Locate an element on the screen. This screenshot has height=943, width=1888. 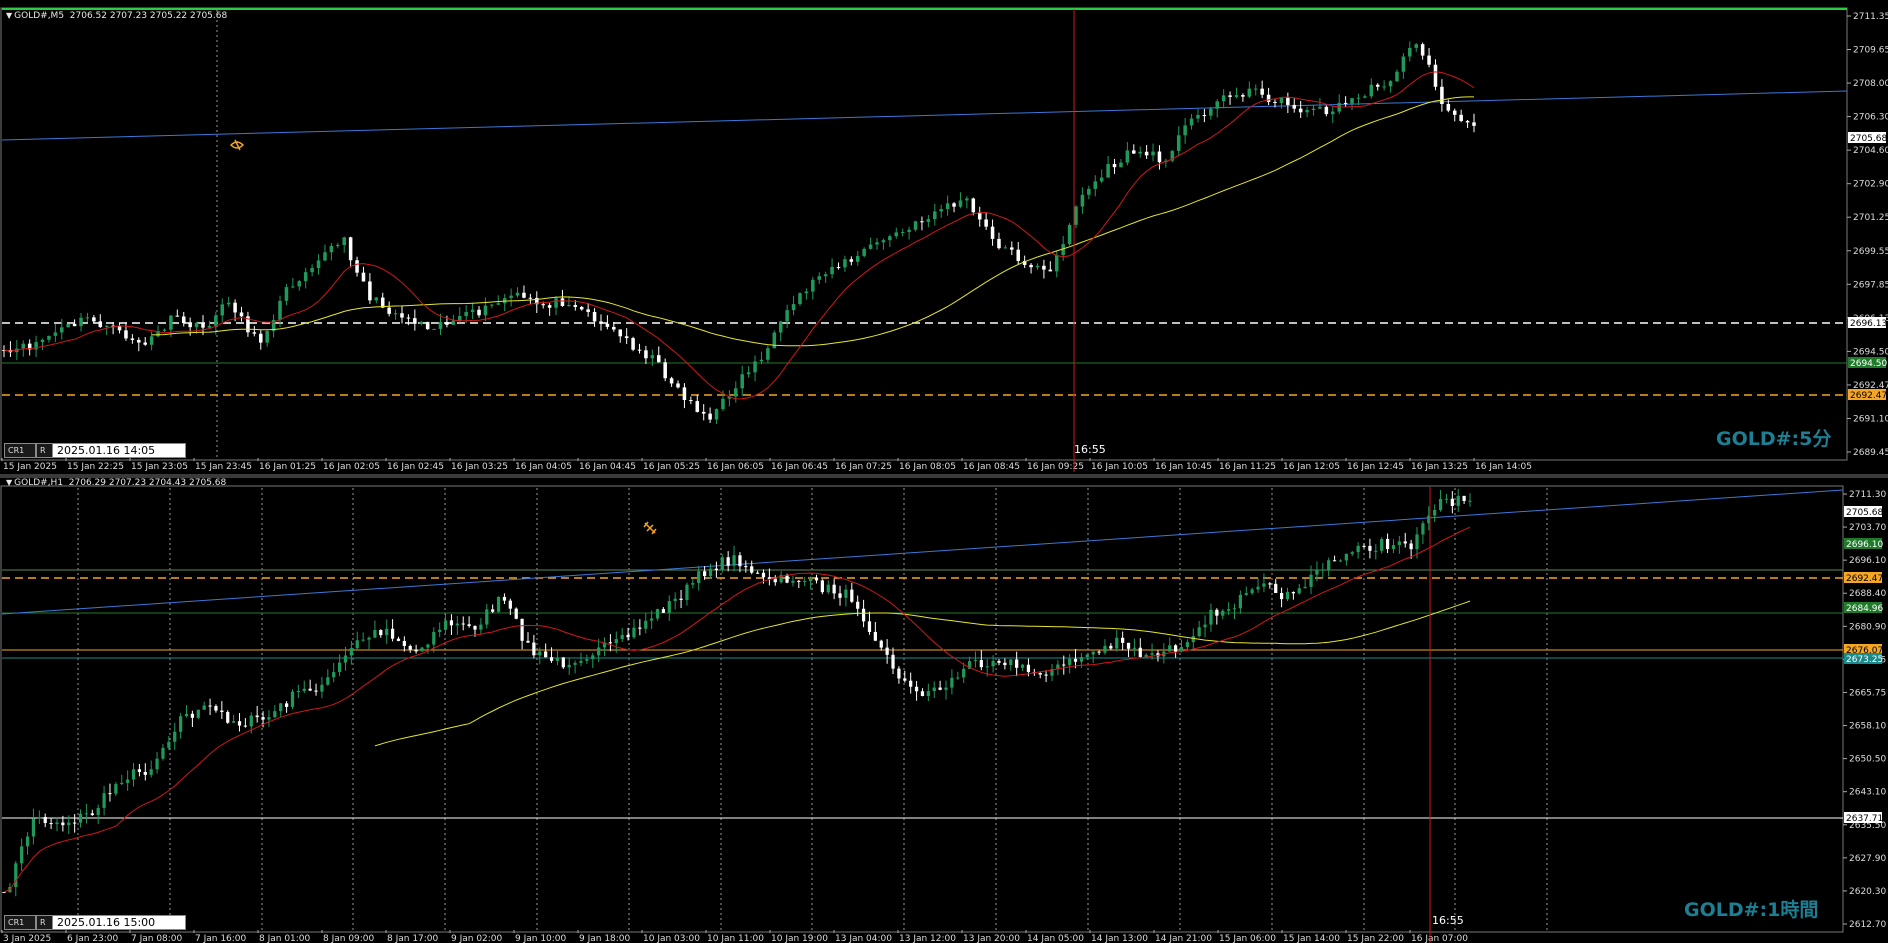
trendline is located at coordinates (924, 115).